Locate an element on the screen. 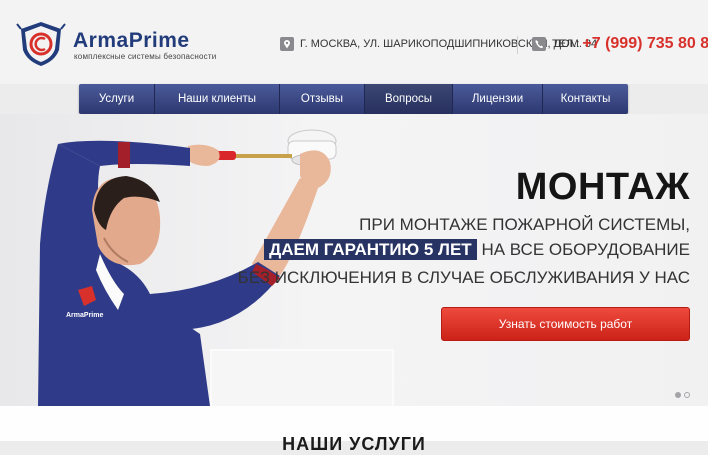 The height and width of the screenshot is (455, 708). phone-number: +7 (999) 735 80 88 is located at coordinates (645, 43).